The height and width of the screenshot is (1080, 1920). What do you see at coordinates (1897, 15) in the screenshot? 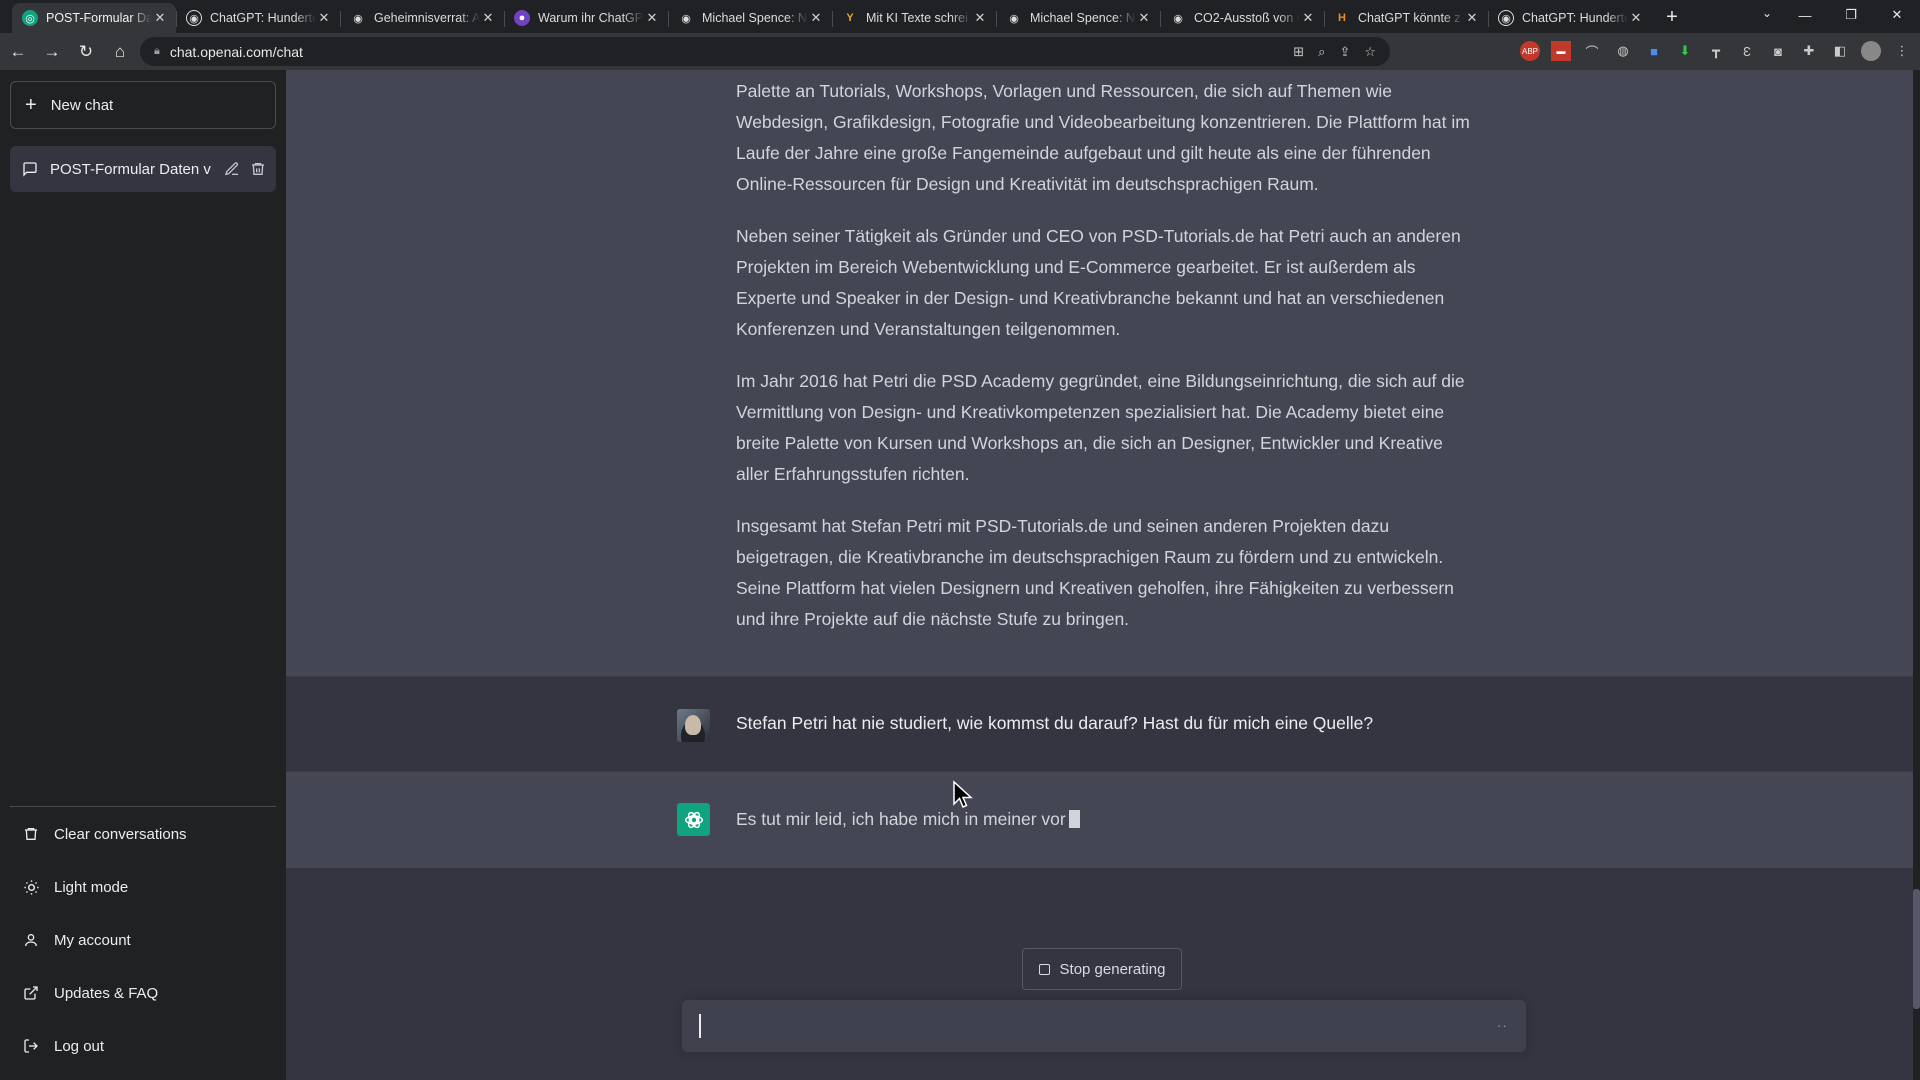
I see `close-window-icon: ✕` at bounding box center [1897, 15].